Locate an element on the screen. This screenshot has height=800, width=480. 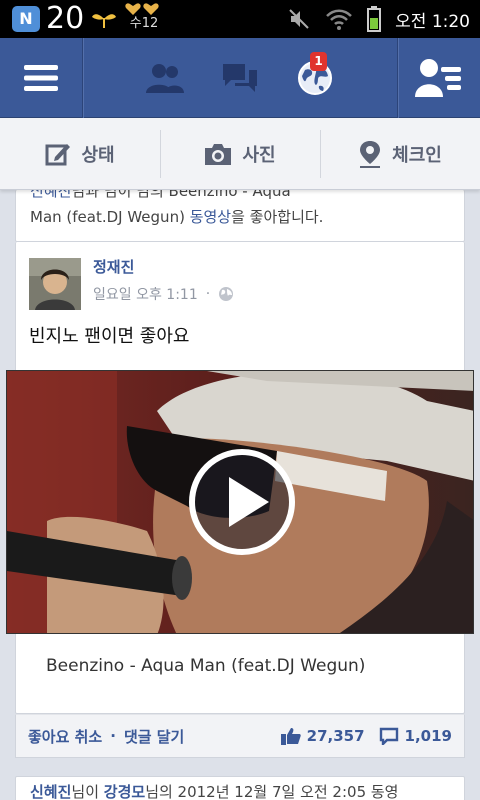
story-text-part: 을 좋아합니다. is located at coordinates (277, 217).